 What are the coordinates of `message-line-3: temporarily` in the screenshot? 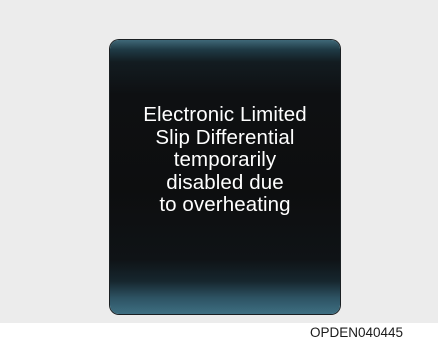 It's located at (225, 159).